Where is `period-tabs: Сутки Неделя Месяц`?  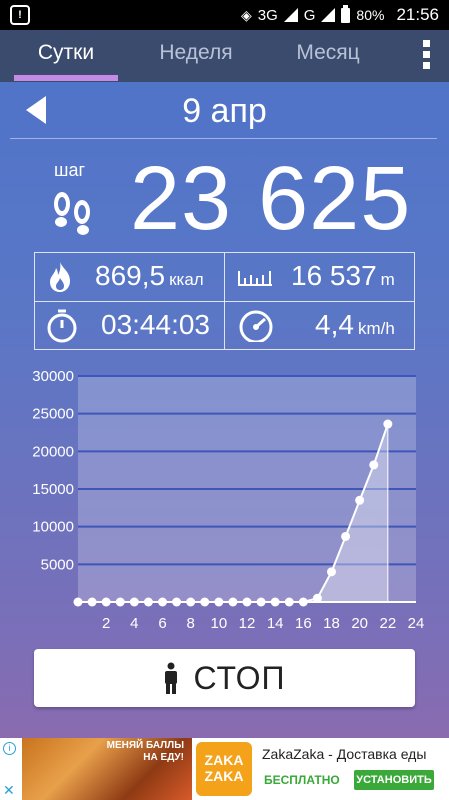
period-tabs: Сутки Неделя Месяц is located at coordinates (224, 56).